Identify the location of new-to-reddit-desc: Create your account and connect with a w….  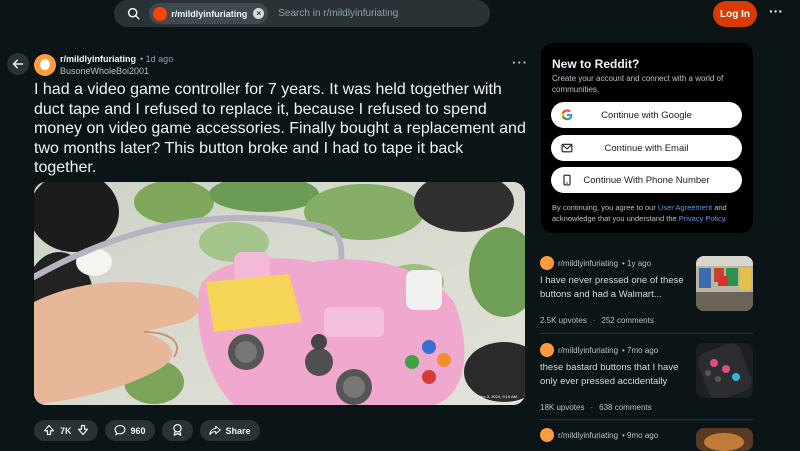
(638, 84).